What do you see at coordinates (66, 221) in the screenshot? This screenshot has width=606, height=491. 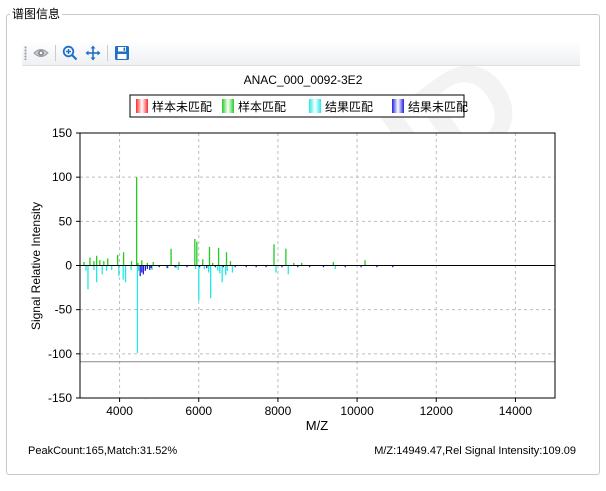 I see `y-tick-label: 50` at bounding box center [66, 221].